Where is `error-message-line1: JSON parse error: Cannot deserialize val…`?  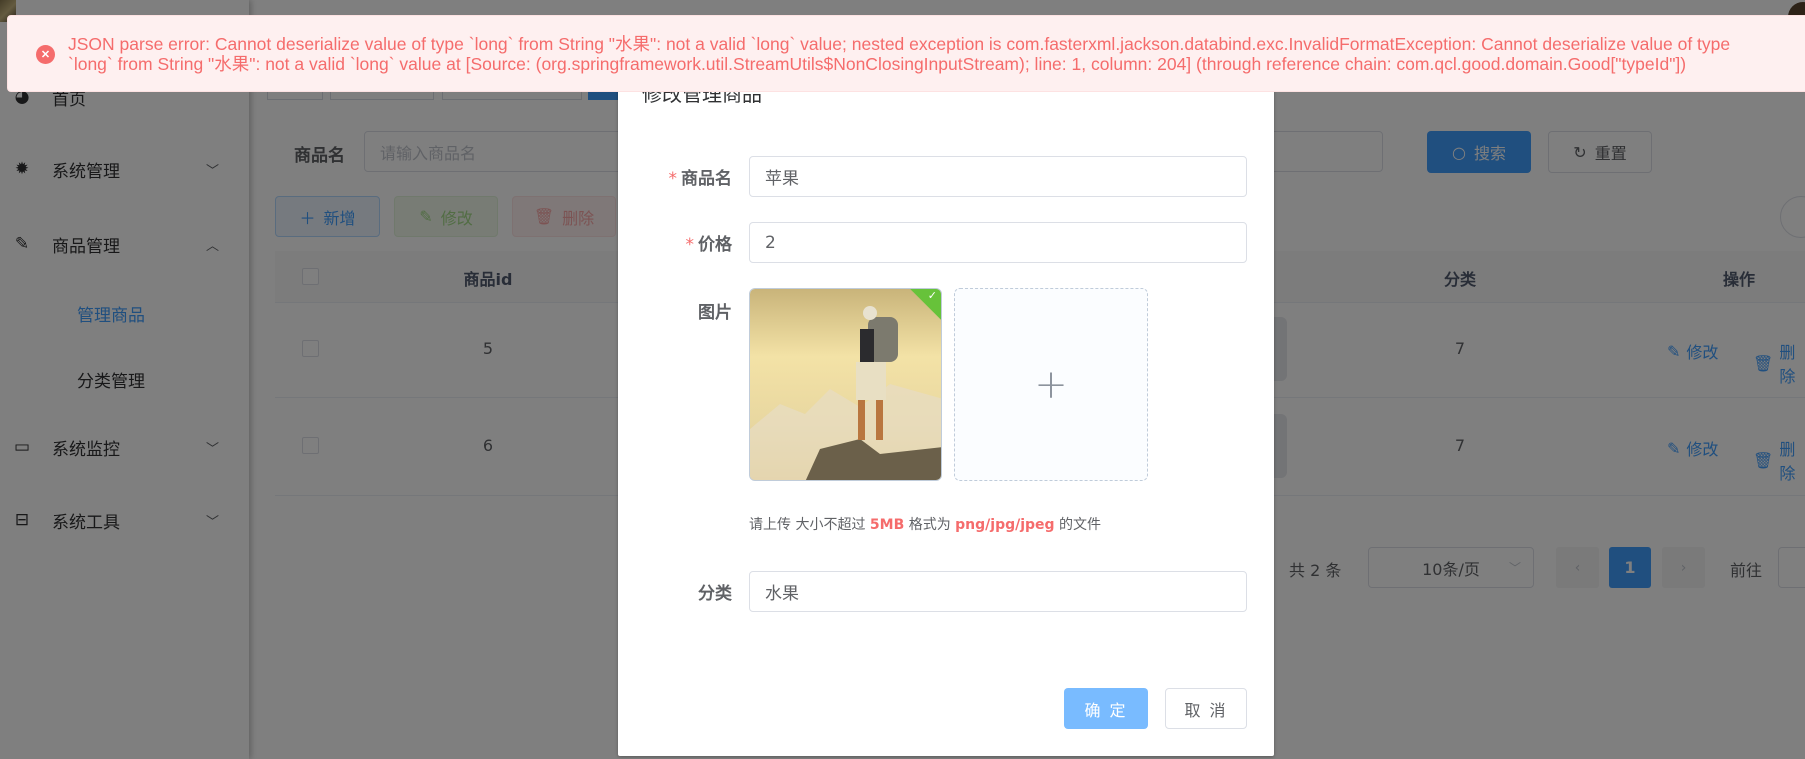
error-message-line1: JSON parse error: Cannot deserialize val… is located at coordinates (899, 44).